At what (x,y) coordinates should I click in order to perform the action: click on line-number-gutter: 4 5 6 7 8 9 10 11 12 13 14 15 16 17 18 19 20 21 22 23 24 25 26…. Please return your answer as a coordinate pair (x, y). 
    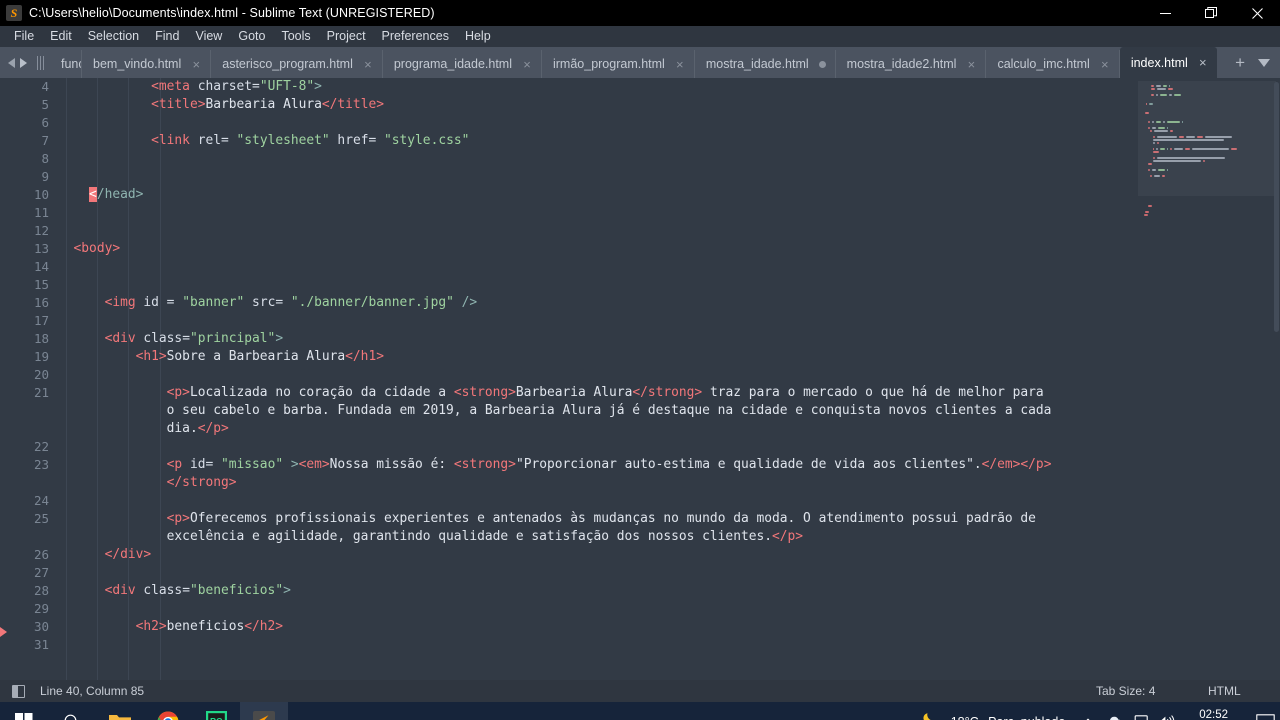
    Looking at the image, I should click on (29, 379).